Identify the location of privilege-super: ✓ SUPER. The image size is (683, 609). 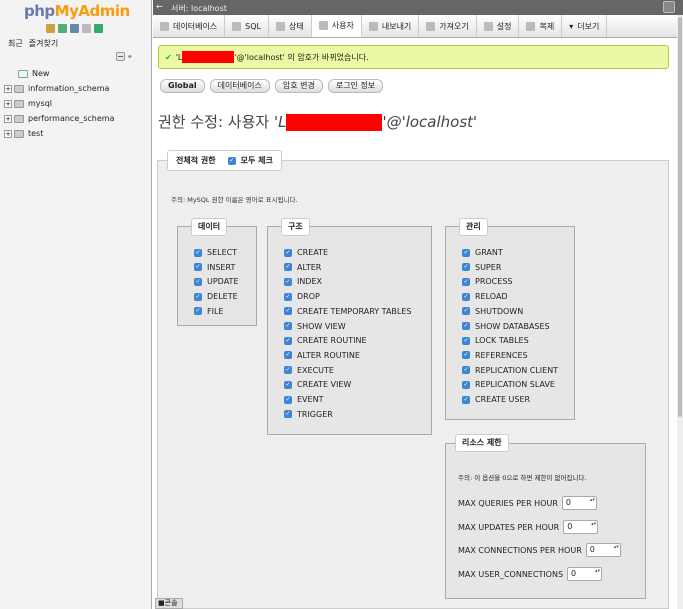
(481, 267).